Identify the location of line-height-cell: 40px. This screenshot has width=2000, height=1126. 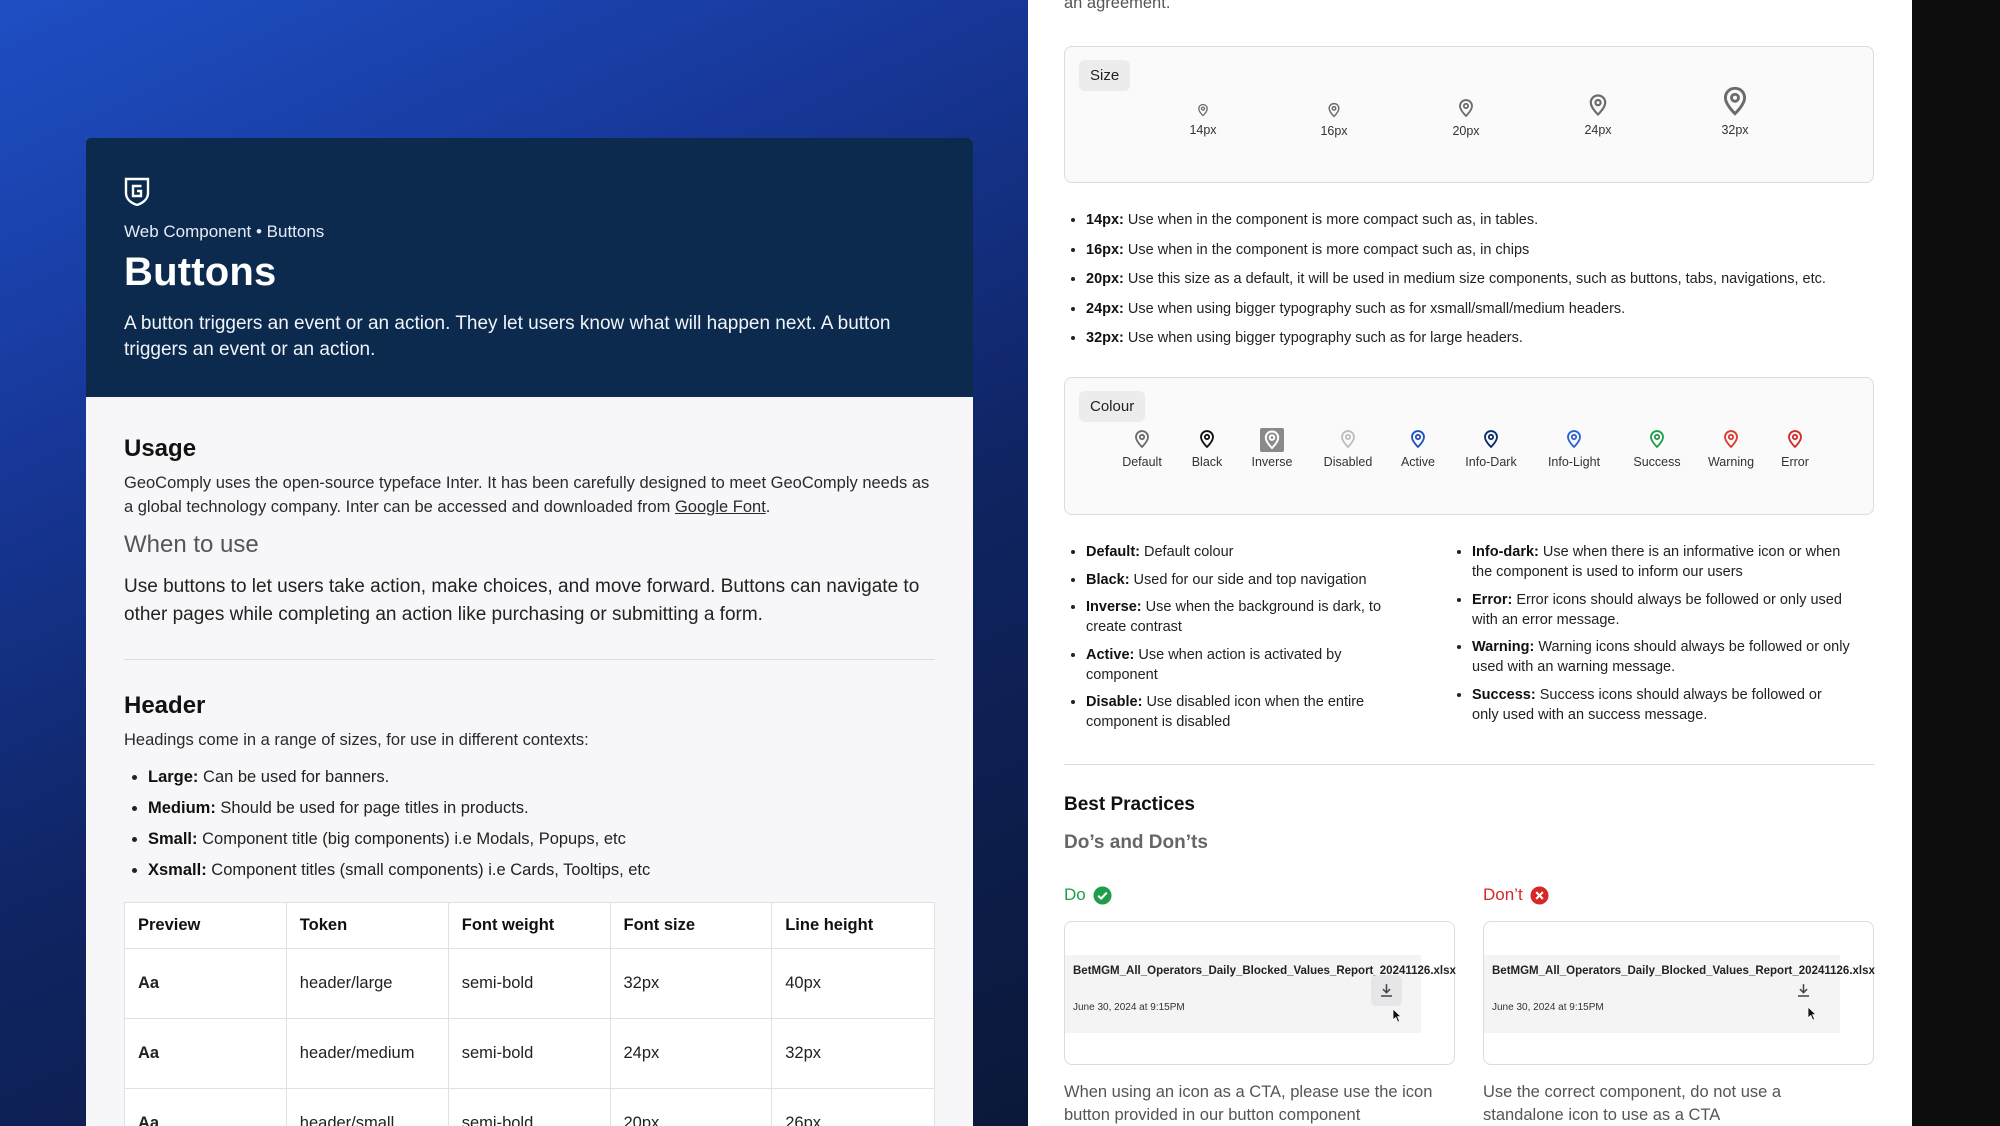
(853, 983).